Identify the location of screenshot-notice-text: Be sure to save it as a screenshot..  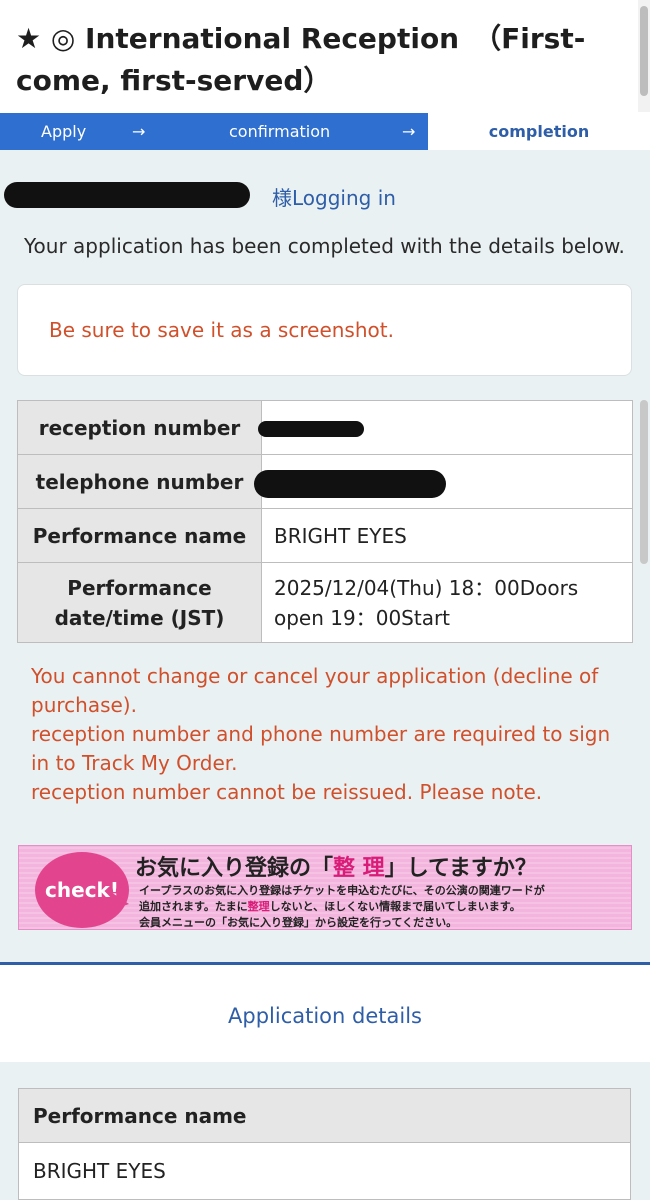
(221, 330).